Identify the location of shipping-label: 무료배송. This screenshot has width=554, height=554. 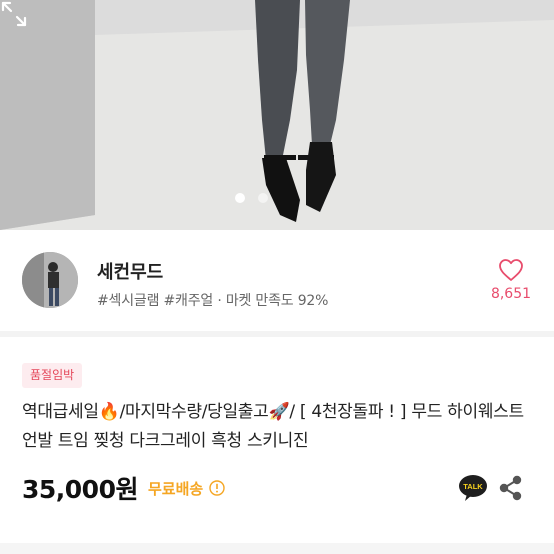
(175, 488).